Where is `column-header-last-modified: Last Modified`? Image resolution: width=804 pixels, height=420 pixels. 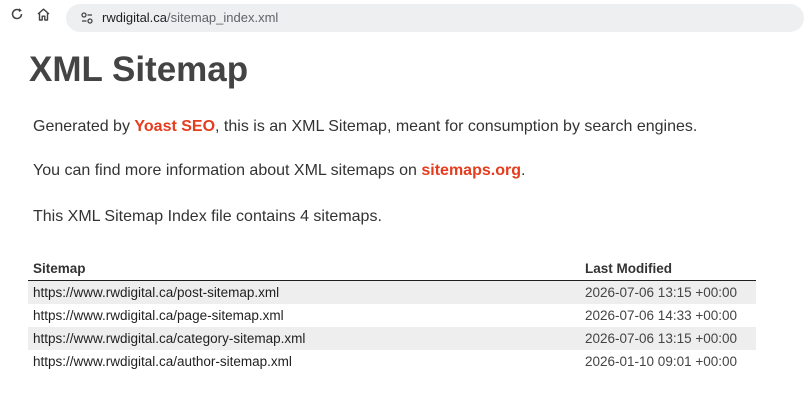
column-header-last-modified: Last Modified is located at coordinates (668, 268).